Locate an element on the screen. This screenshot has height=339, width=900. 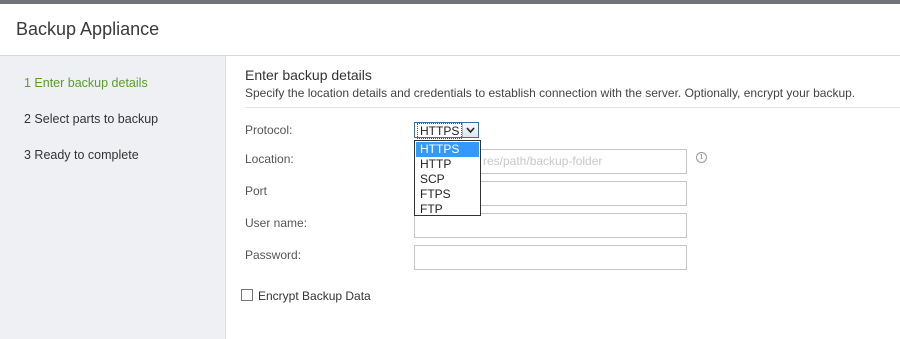
protocol-option-ftps: FTPS is located at coordinates (447, 194).